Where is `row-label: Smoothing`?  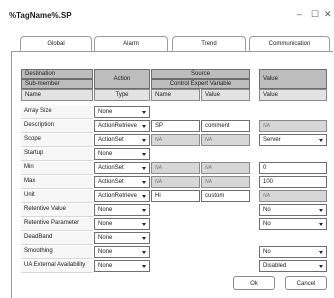 row-label: Smoothing is located at coordinates (57, 252).